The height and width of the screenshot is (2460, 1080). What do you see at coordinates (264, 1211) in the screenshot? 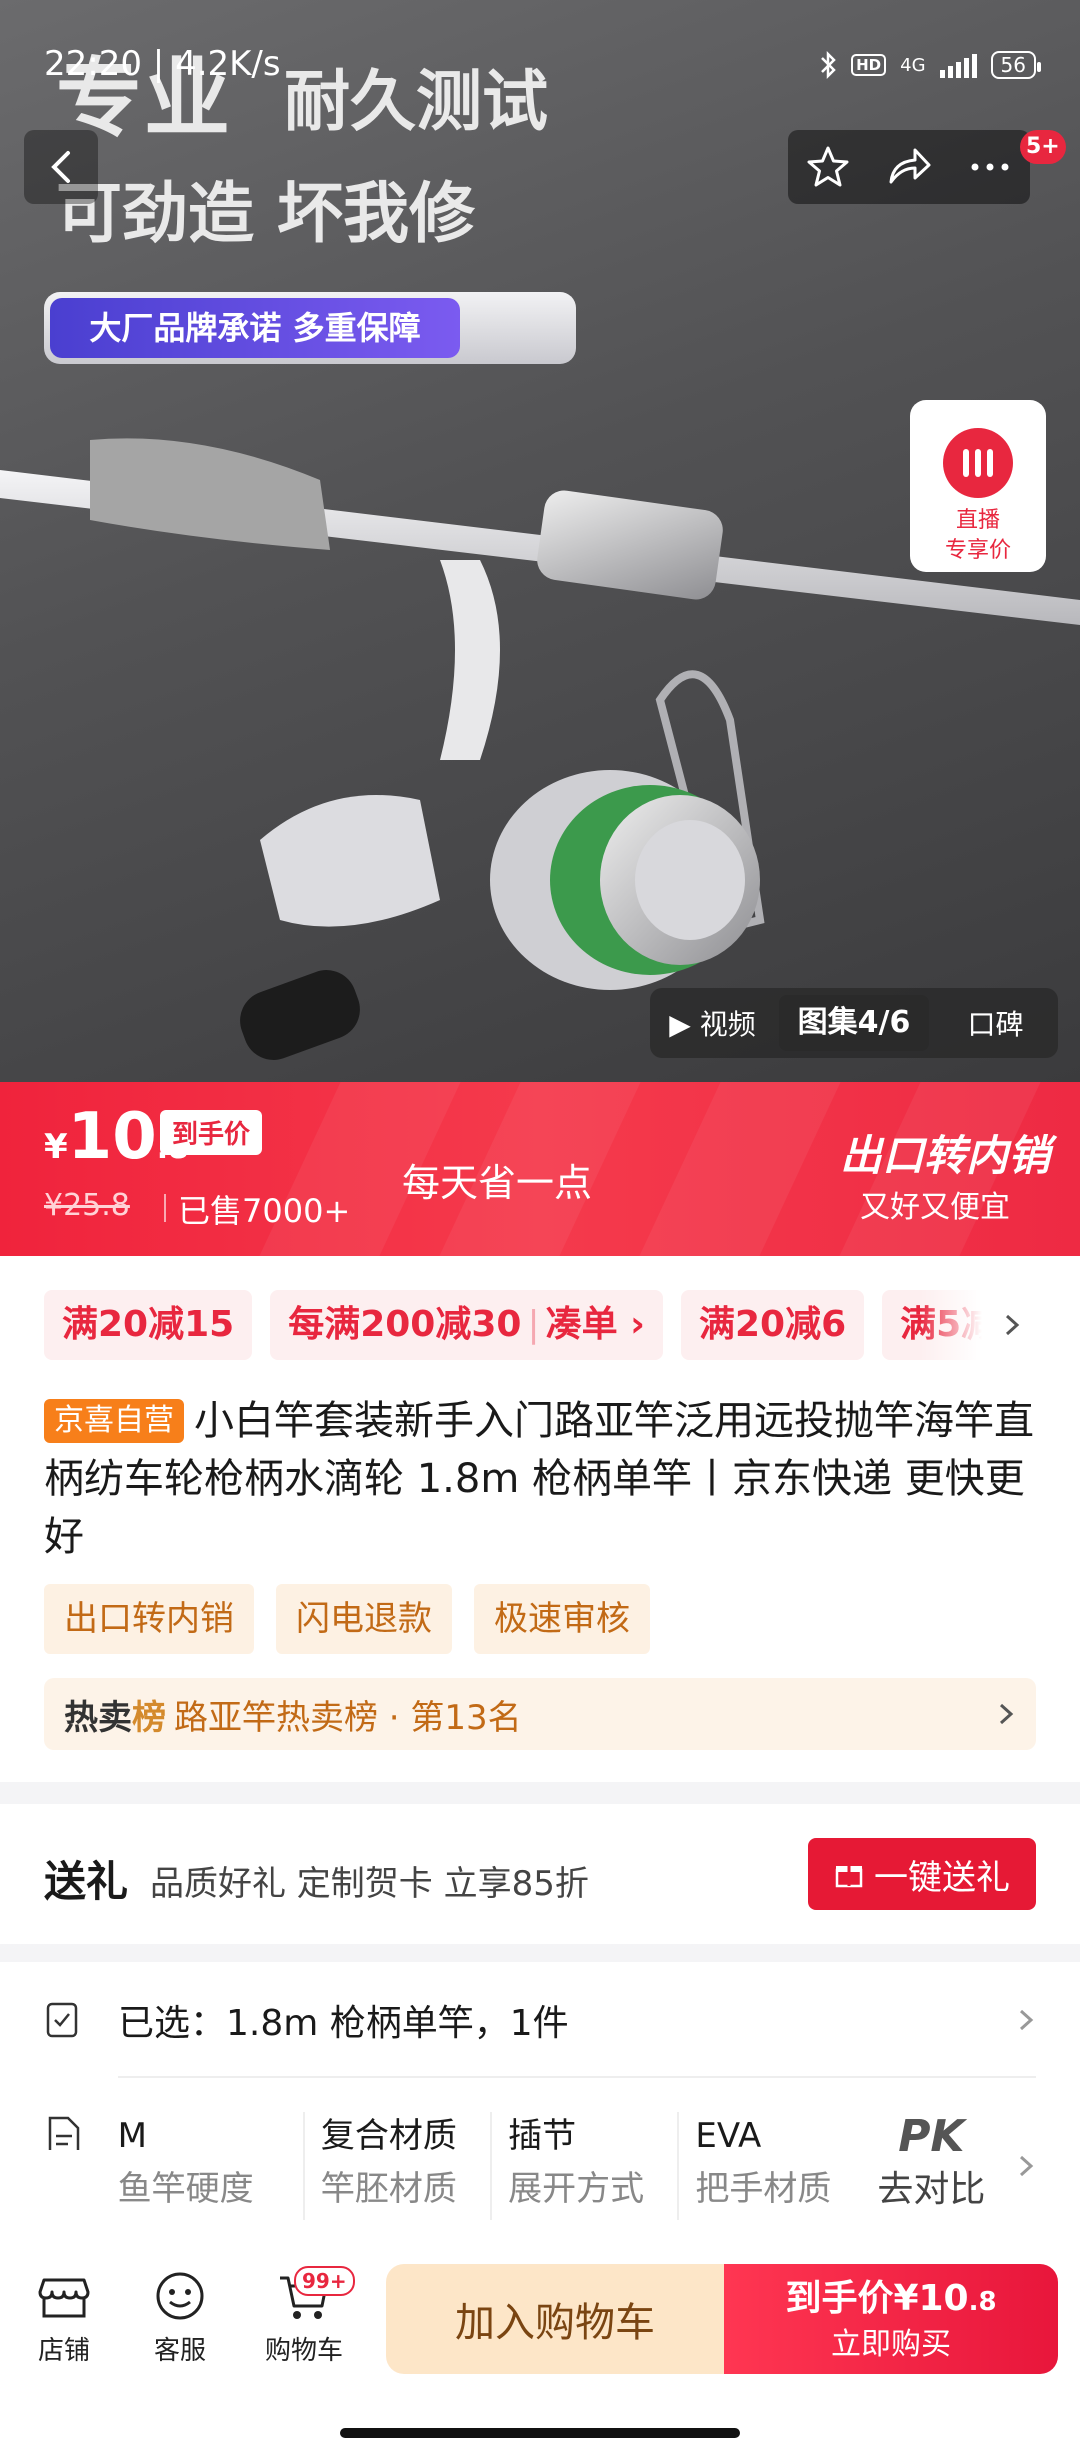
I see `sold-count: 已售7000+` at bounding box center [264, 1211].